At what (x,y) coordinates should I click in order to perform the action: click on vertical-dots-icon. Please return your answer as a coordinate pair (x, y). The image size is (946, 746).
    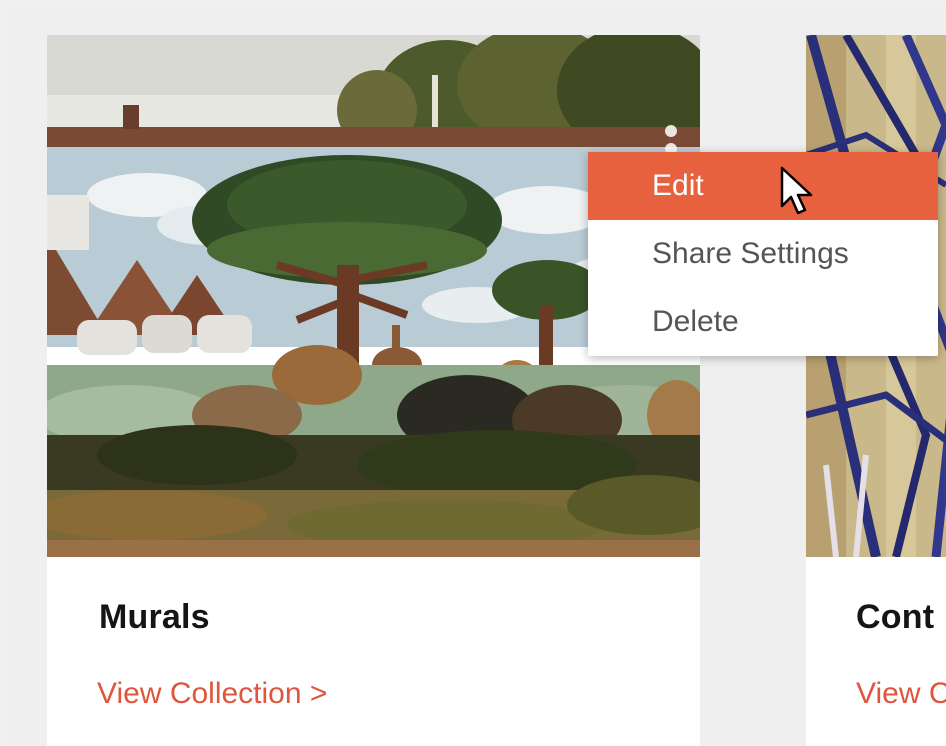
    Looking at the image, I should click on (671, 131).